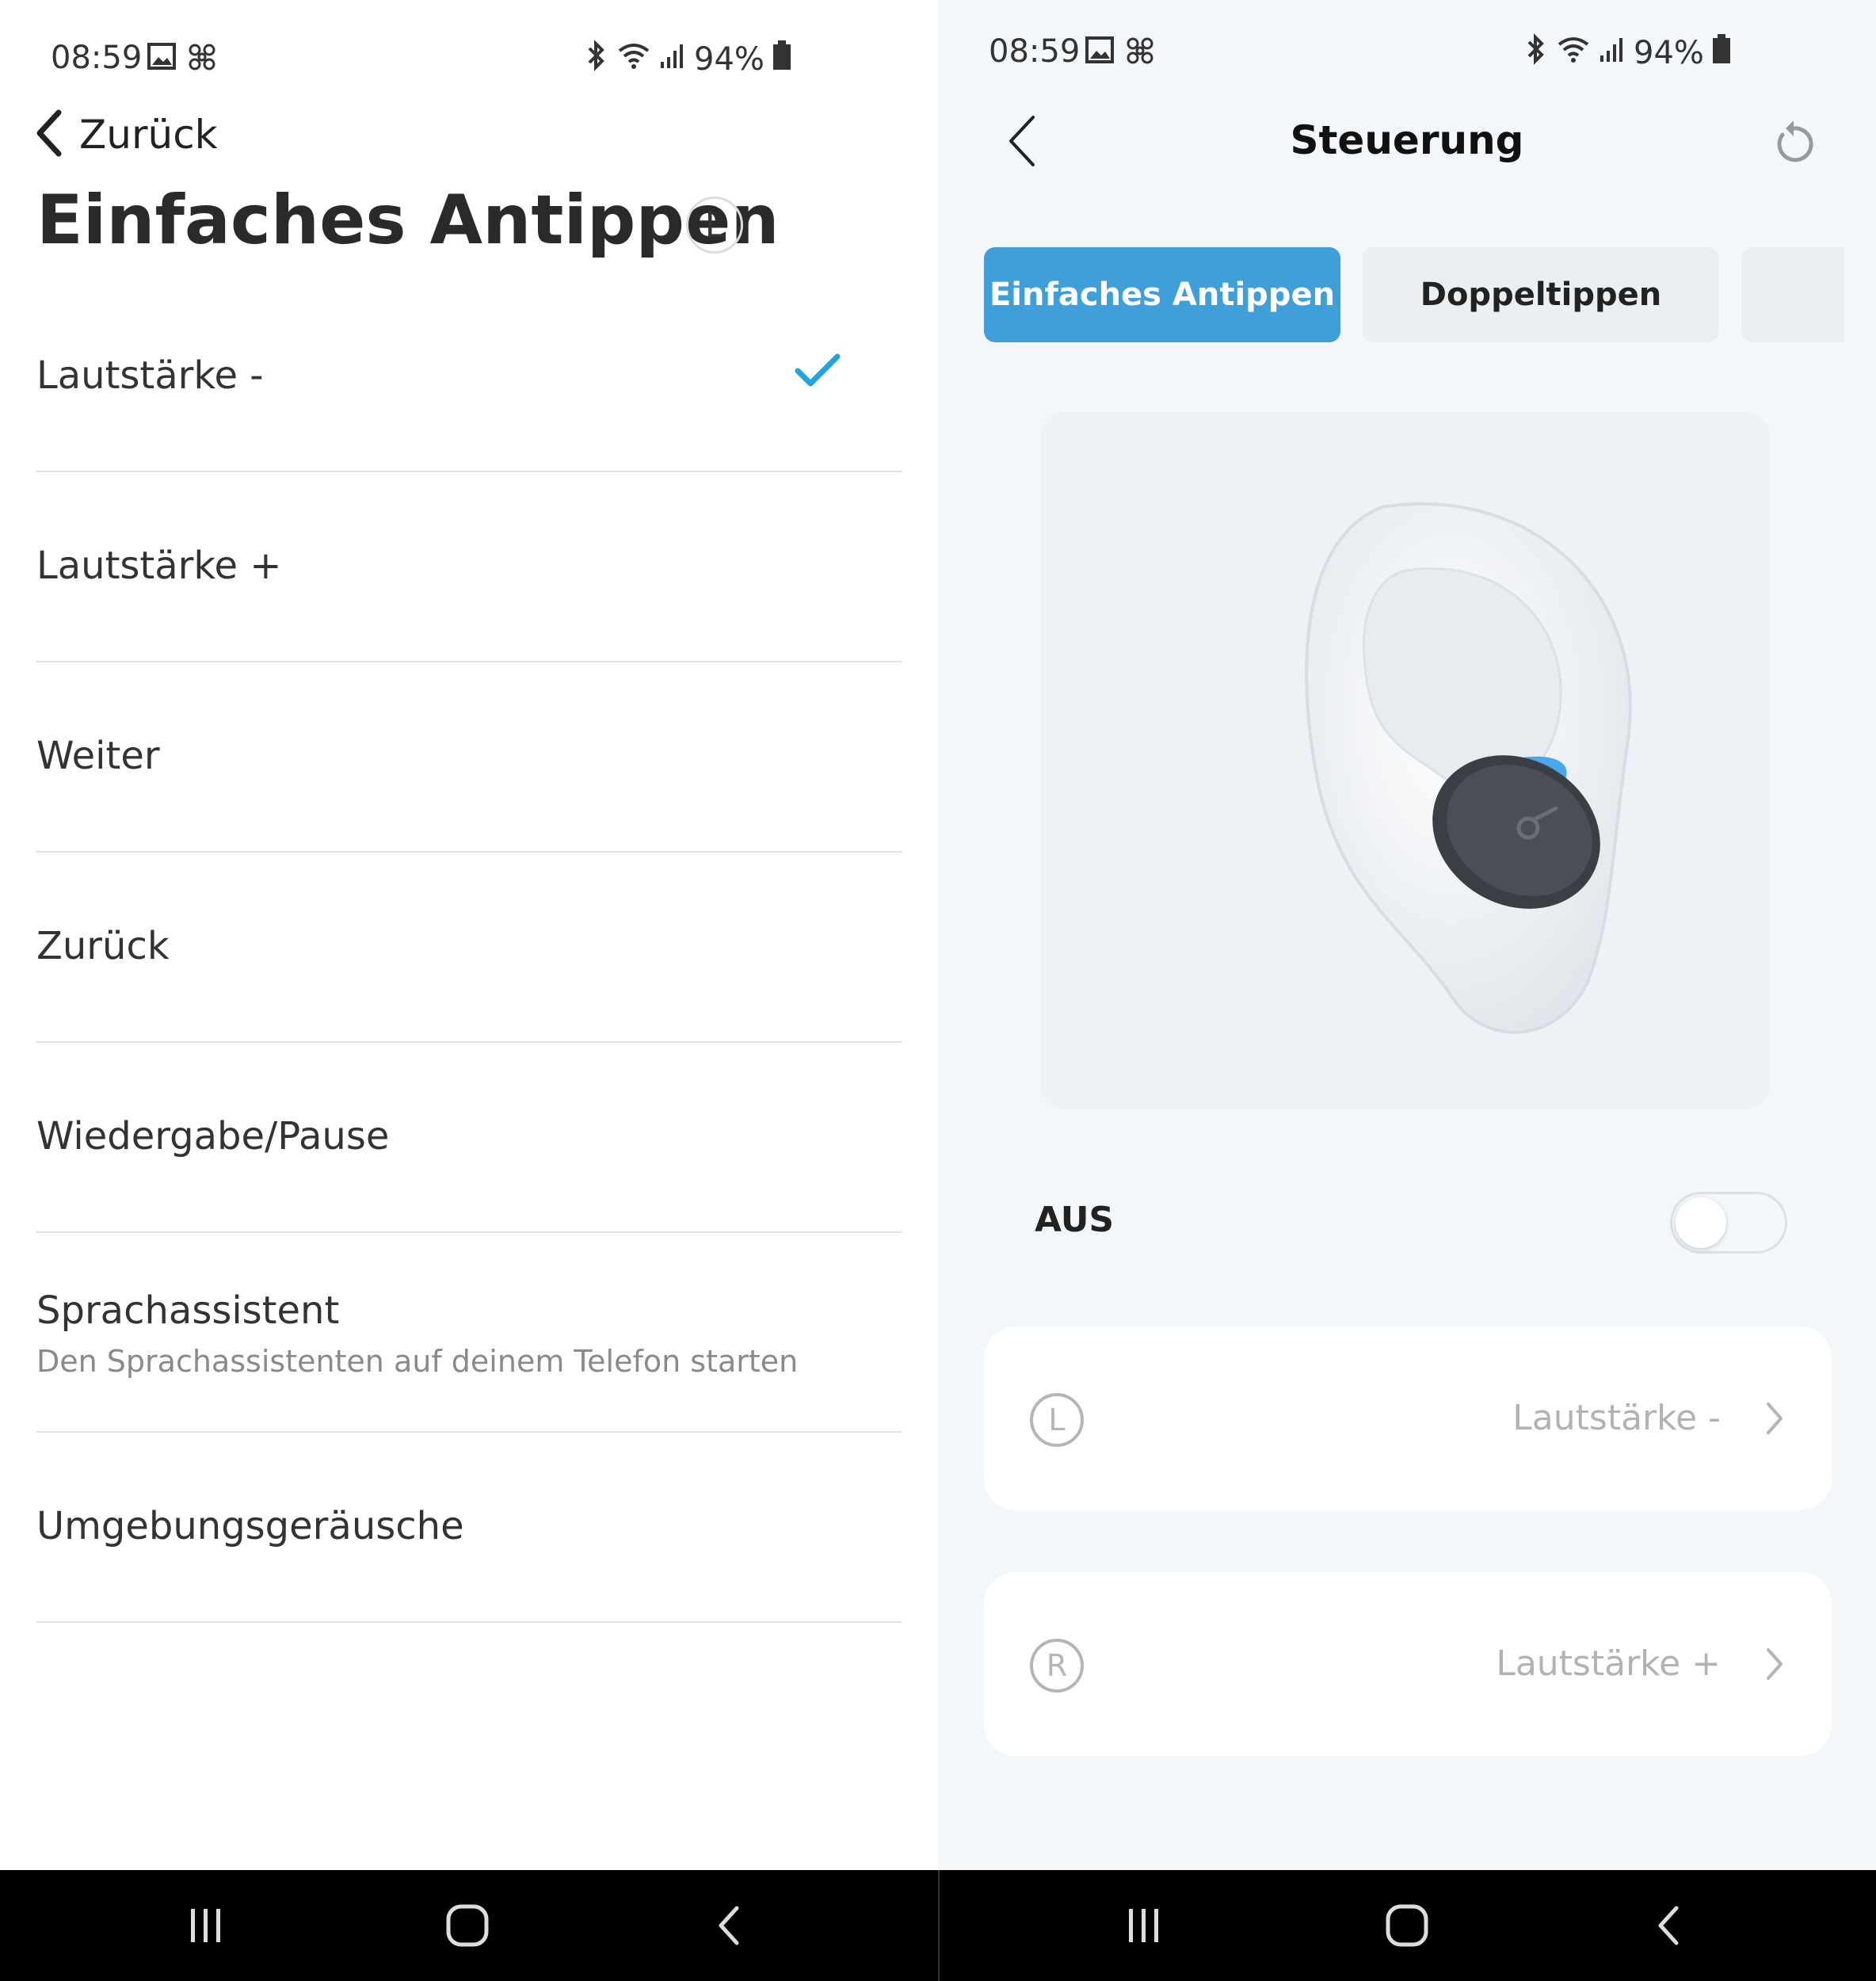 The width and height of the screenshot is (1876, 1981). I want to click on option-label: Umgebungsgeräusche, so click(250, 1526).